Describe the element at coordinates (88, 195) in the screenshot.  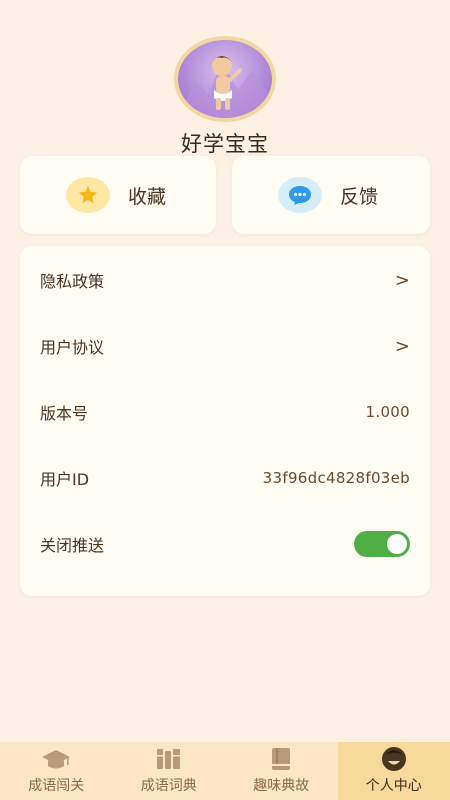
I see `star-icon` at that location.